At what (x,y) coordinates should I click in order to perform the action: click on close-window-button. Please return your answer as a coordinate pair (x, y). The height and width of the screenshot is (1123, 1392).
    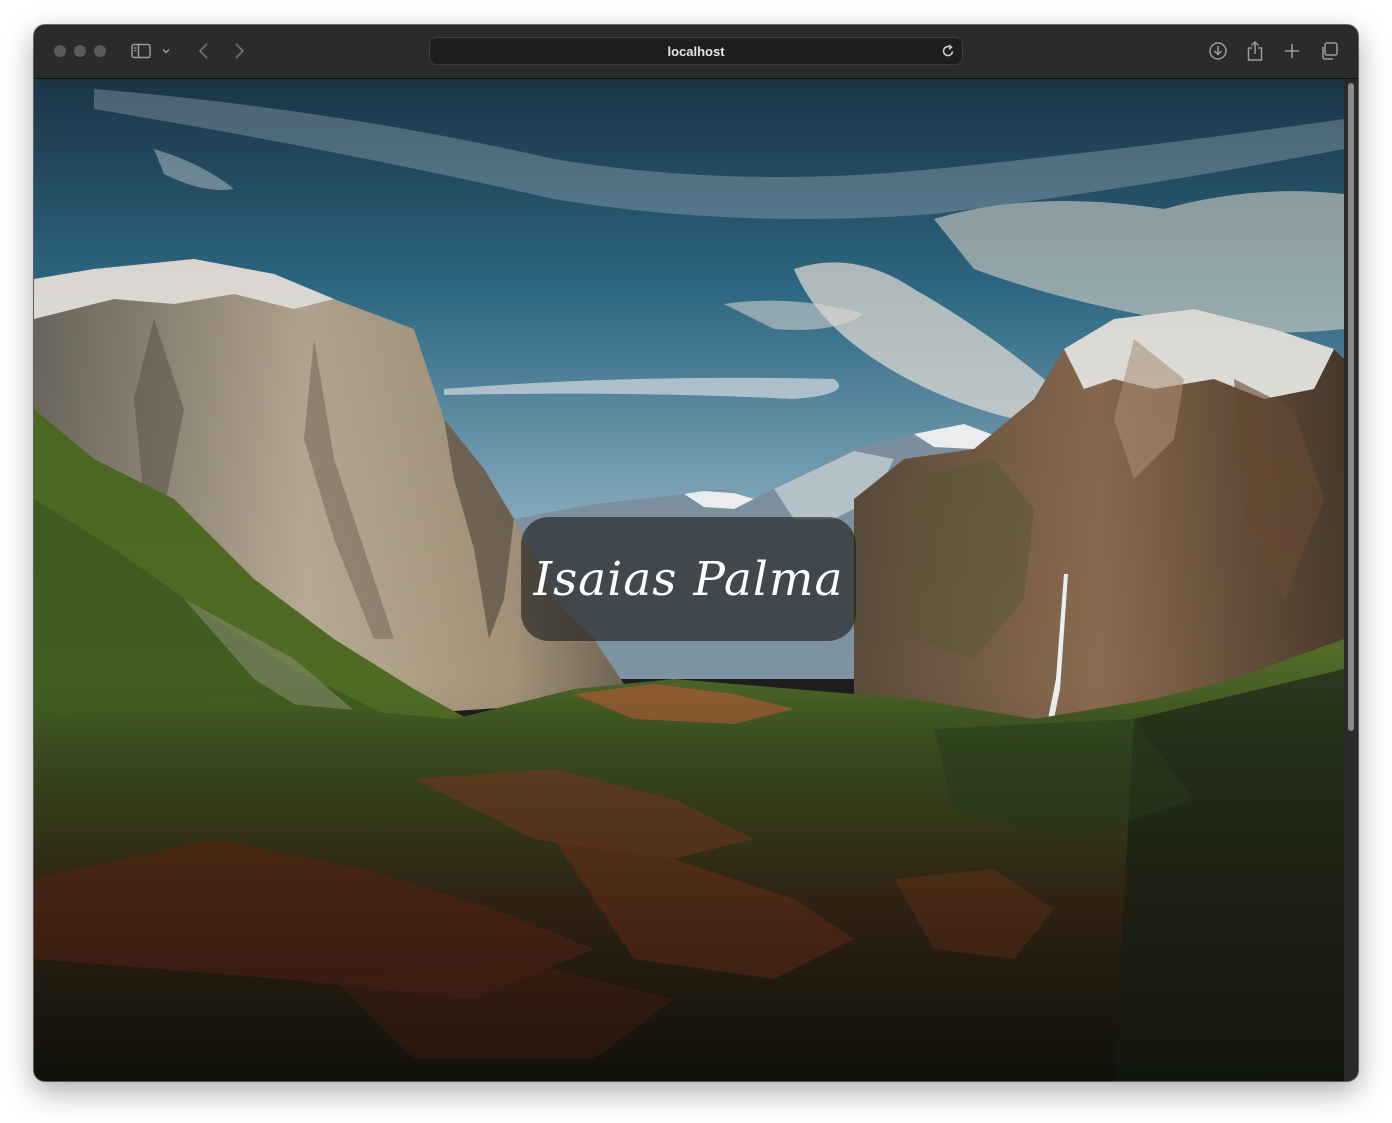
    Looking at the image, I should click on (60, 51).